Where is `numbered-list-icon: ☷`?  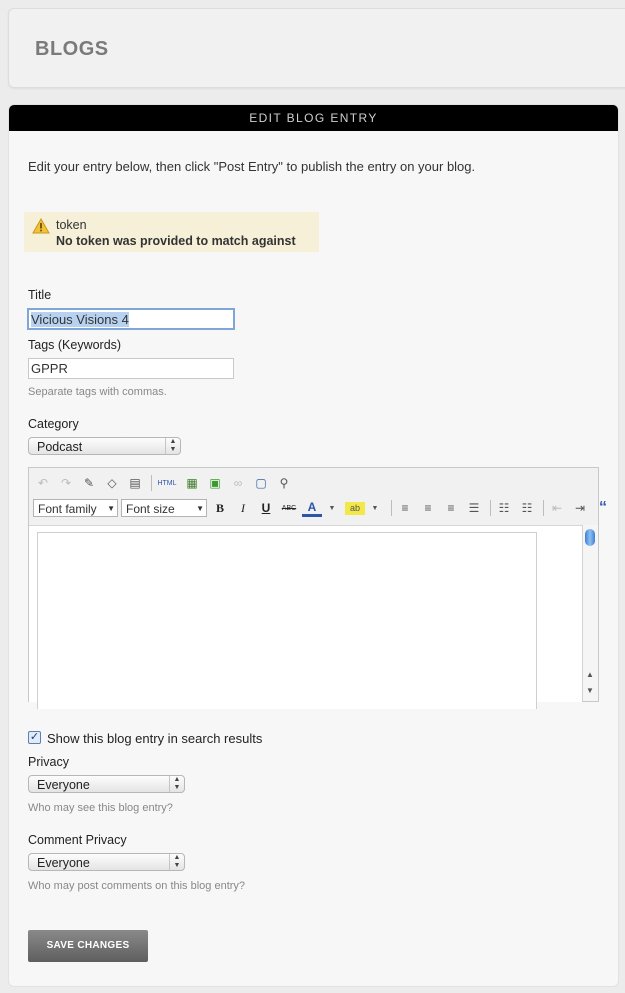
numbered-list-icon: ☷ is located at coordinates (527, 508).